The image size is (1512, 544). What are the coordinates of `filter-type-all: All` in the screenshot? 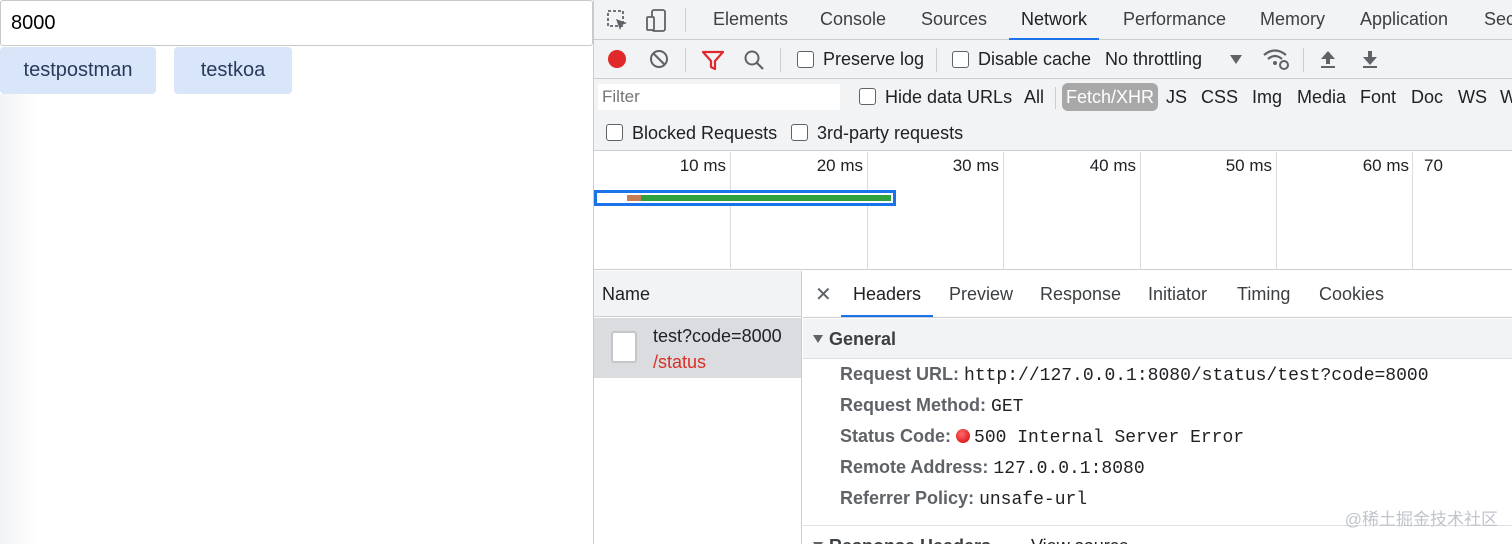 It's located at (1034, 97).